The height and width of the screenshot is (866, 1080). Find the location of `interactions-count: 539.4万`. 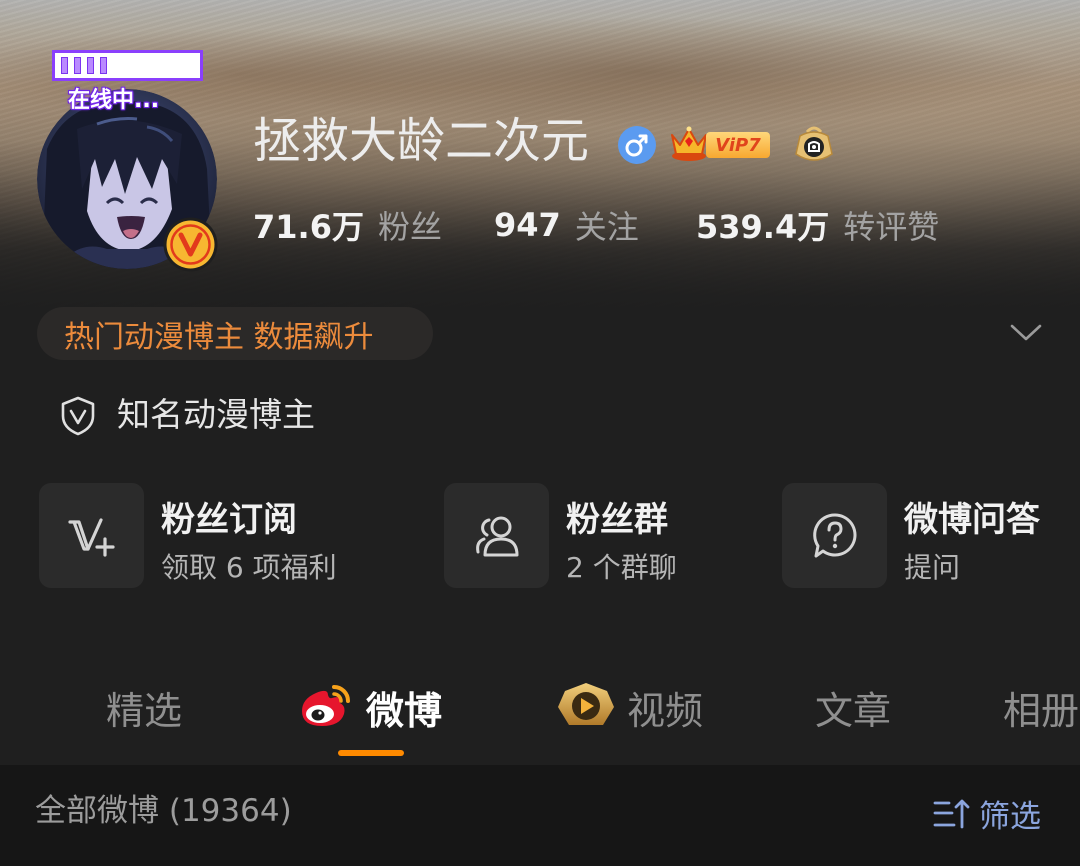

interactions-count: 539.4万 is located at coordinates (763, 227).